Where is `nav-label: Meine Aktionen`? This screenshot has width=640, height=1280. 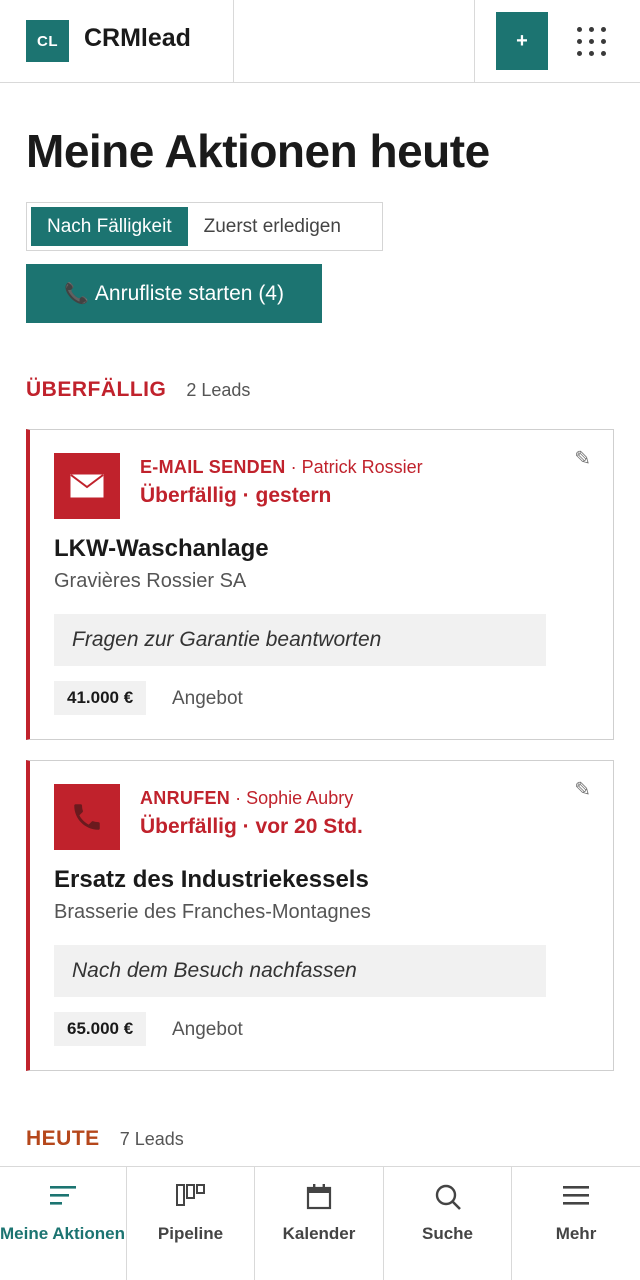 nav-label: Meine Aktionen is located at coordinates (62, 1233).